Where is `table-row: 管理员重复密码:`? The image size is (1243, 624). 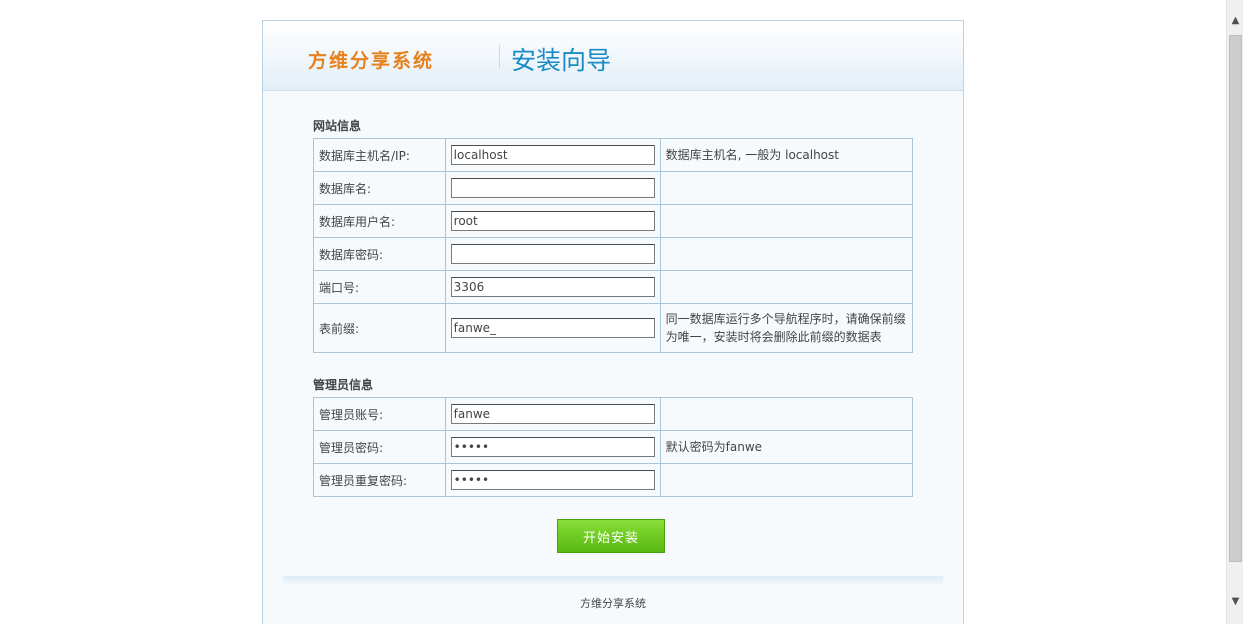 table-row: 管理员重复密码: is located at coordinates (613, 480).